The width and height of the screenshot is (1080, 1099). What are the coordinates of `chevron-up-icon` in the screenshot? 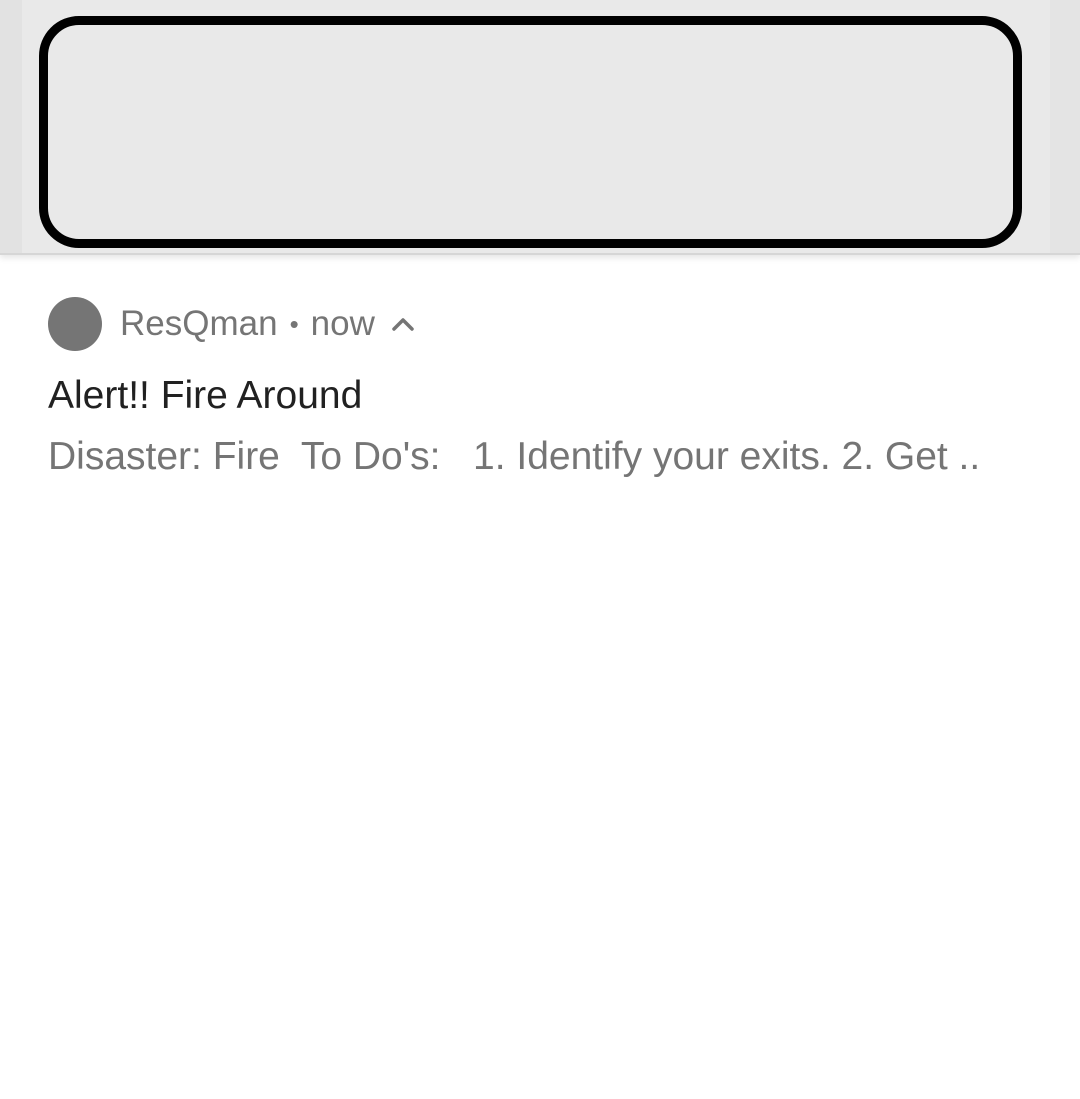 It's located at (403, 324).